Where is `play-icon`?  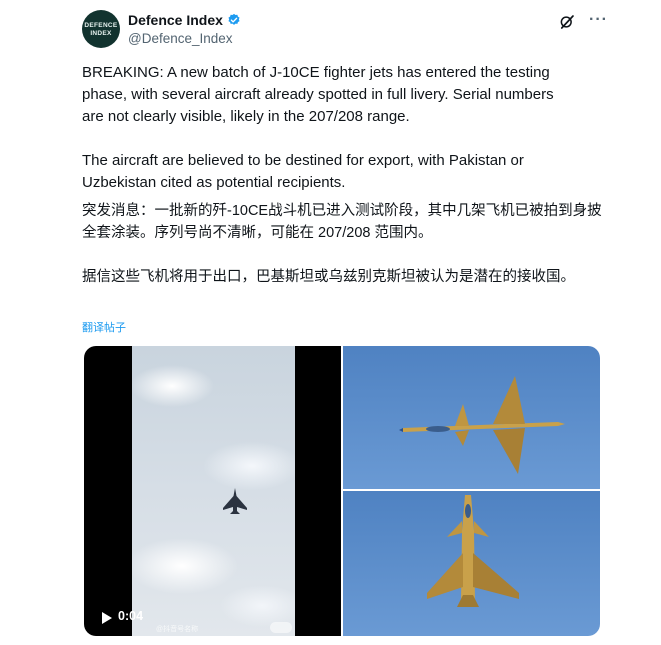
play-icon is located at coordinates (107, 618).